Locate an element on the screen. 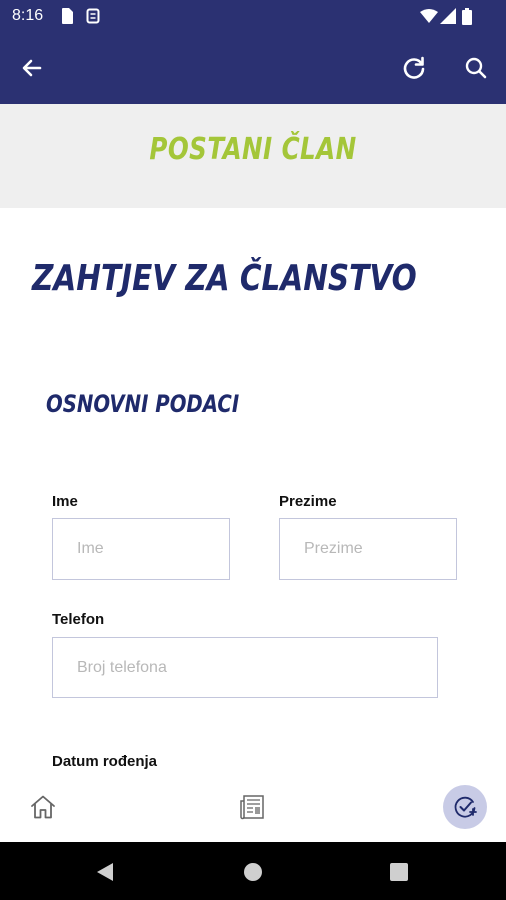  nav-news-button is located at coordinates (253, 807).